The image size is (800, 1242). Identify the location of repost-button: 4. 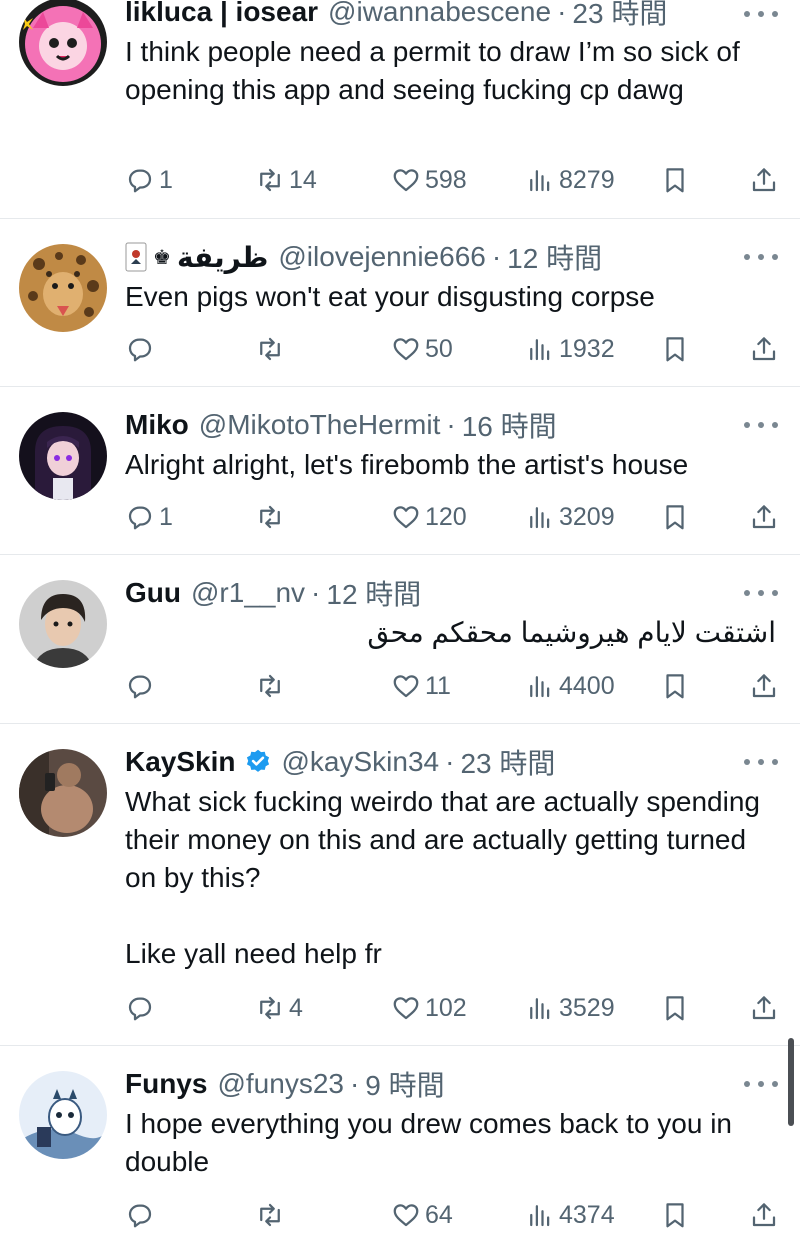
(279, 1008).